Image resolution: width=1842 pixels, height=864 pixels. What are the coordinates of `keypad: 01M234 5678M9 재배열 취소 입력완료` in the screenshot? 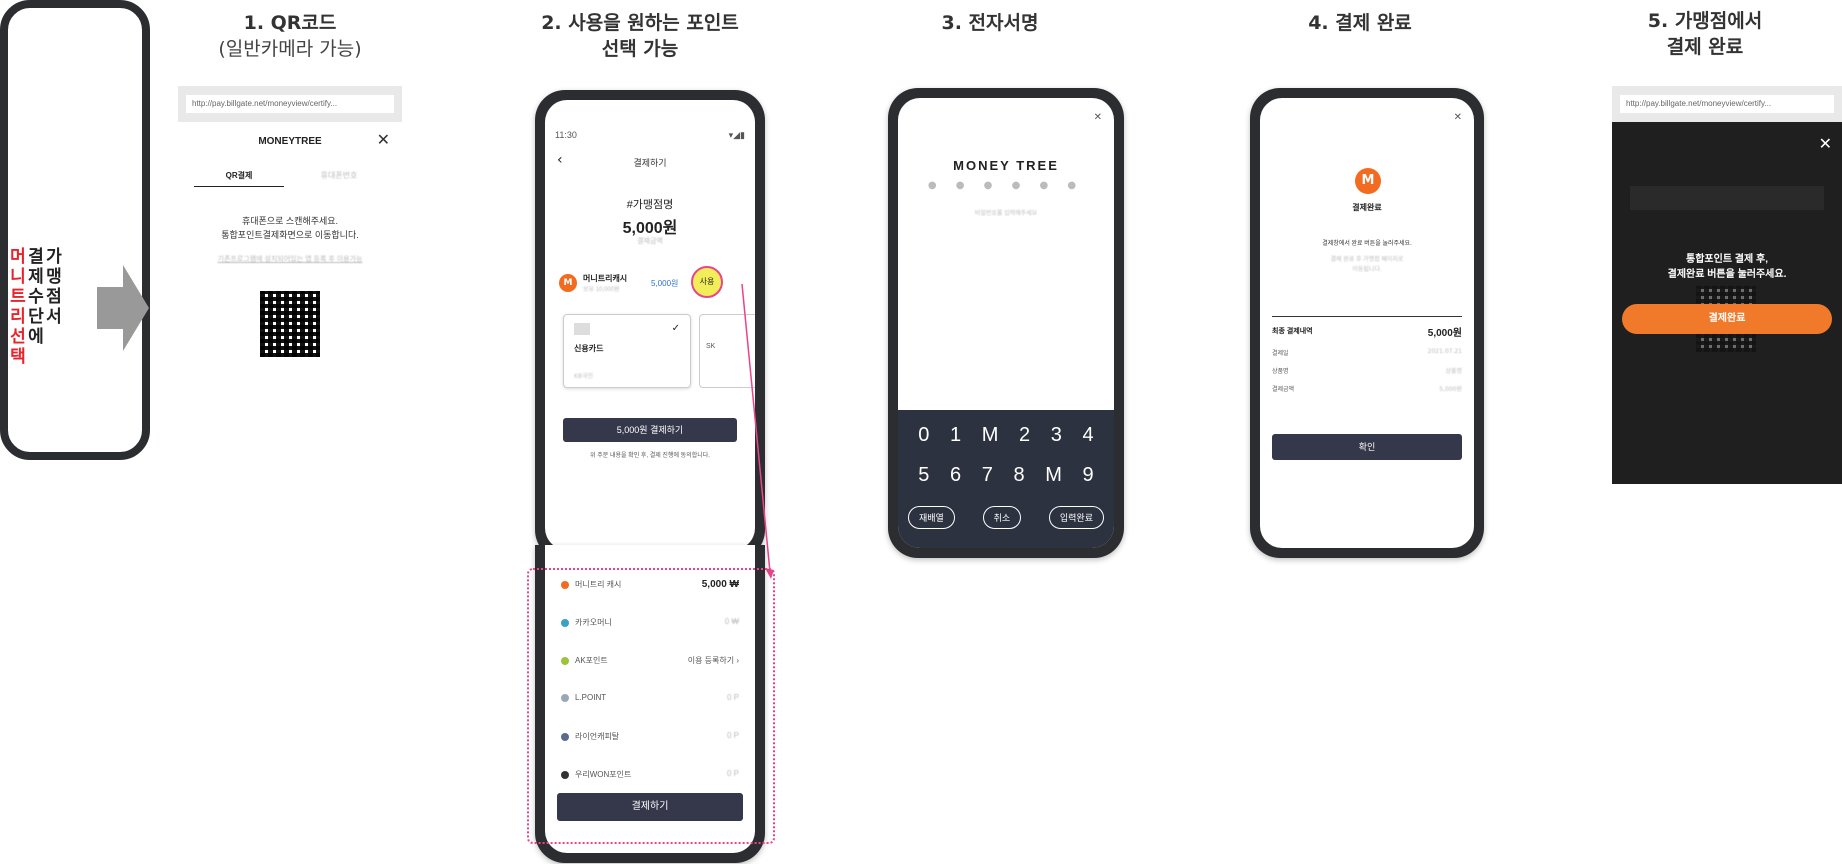 It's located at (1006, 479).